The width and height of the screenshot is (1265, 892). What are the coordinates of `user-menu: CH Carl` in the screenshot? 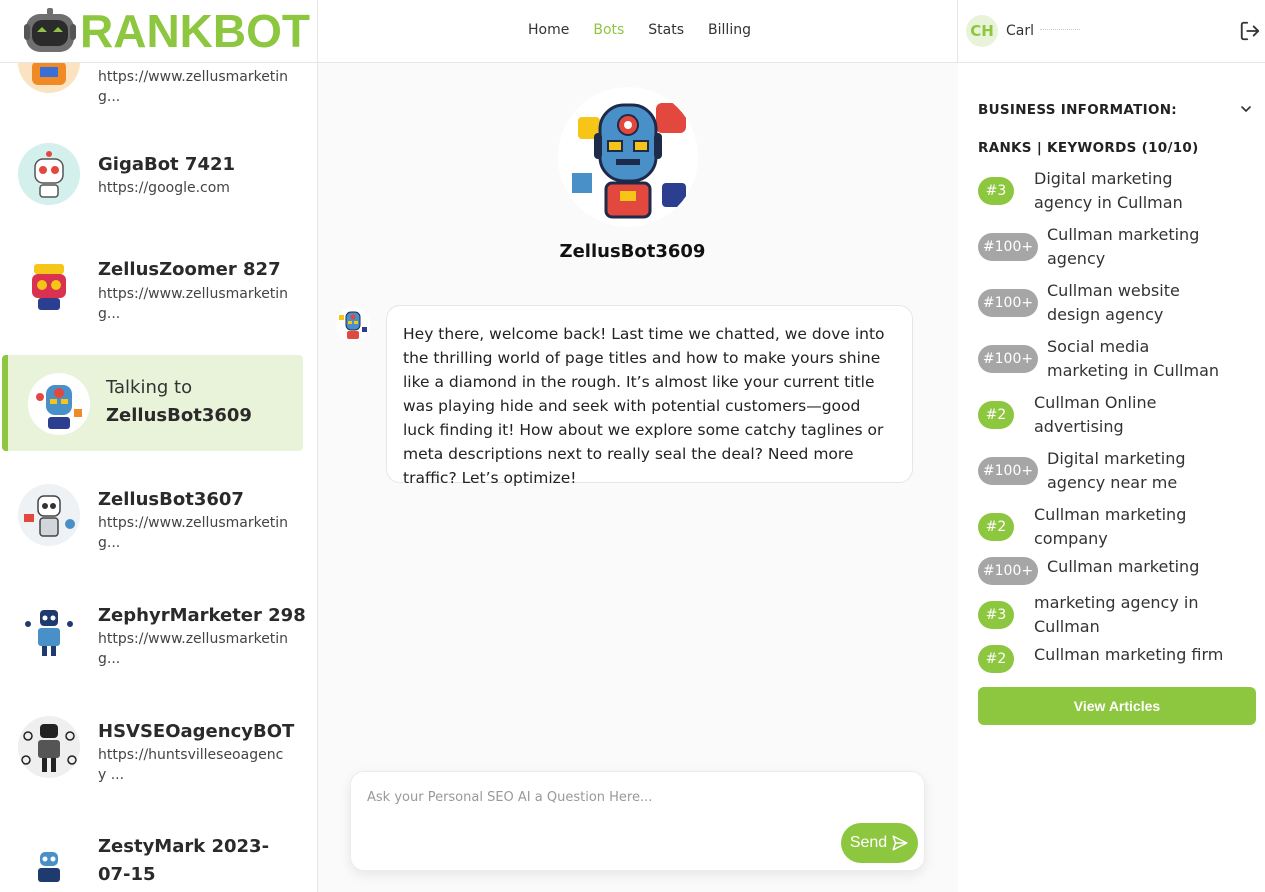 It's located at (1023, 31).